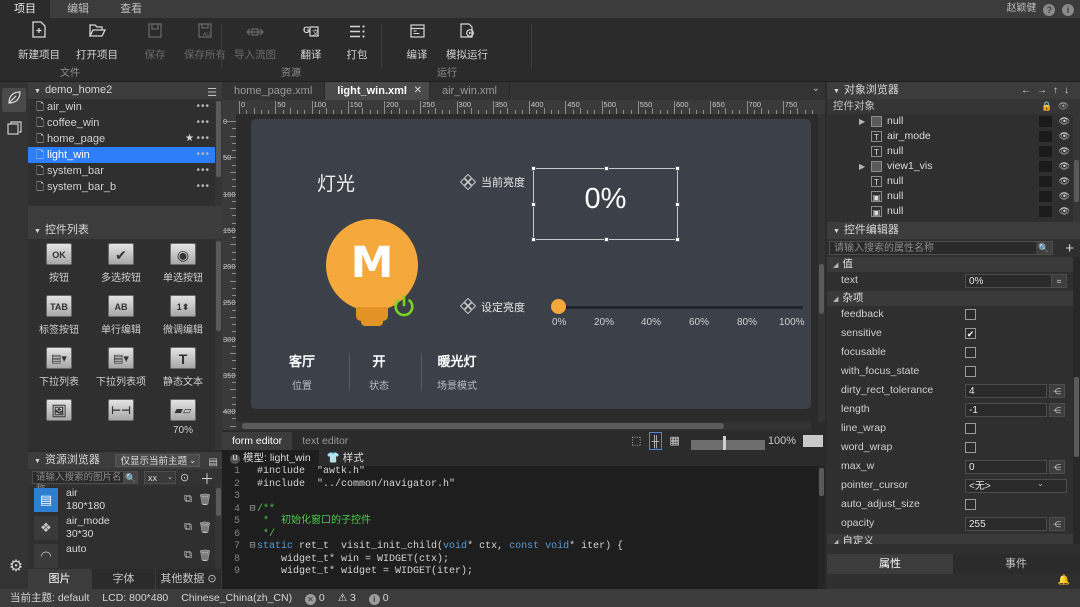 This screenshot has width=1080, height=607. What do you see at coordinates (255, 41) in the screenshot?
I see `import-flow-button: 导入流图` at bounding box center [255, 41].